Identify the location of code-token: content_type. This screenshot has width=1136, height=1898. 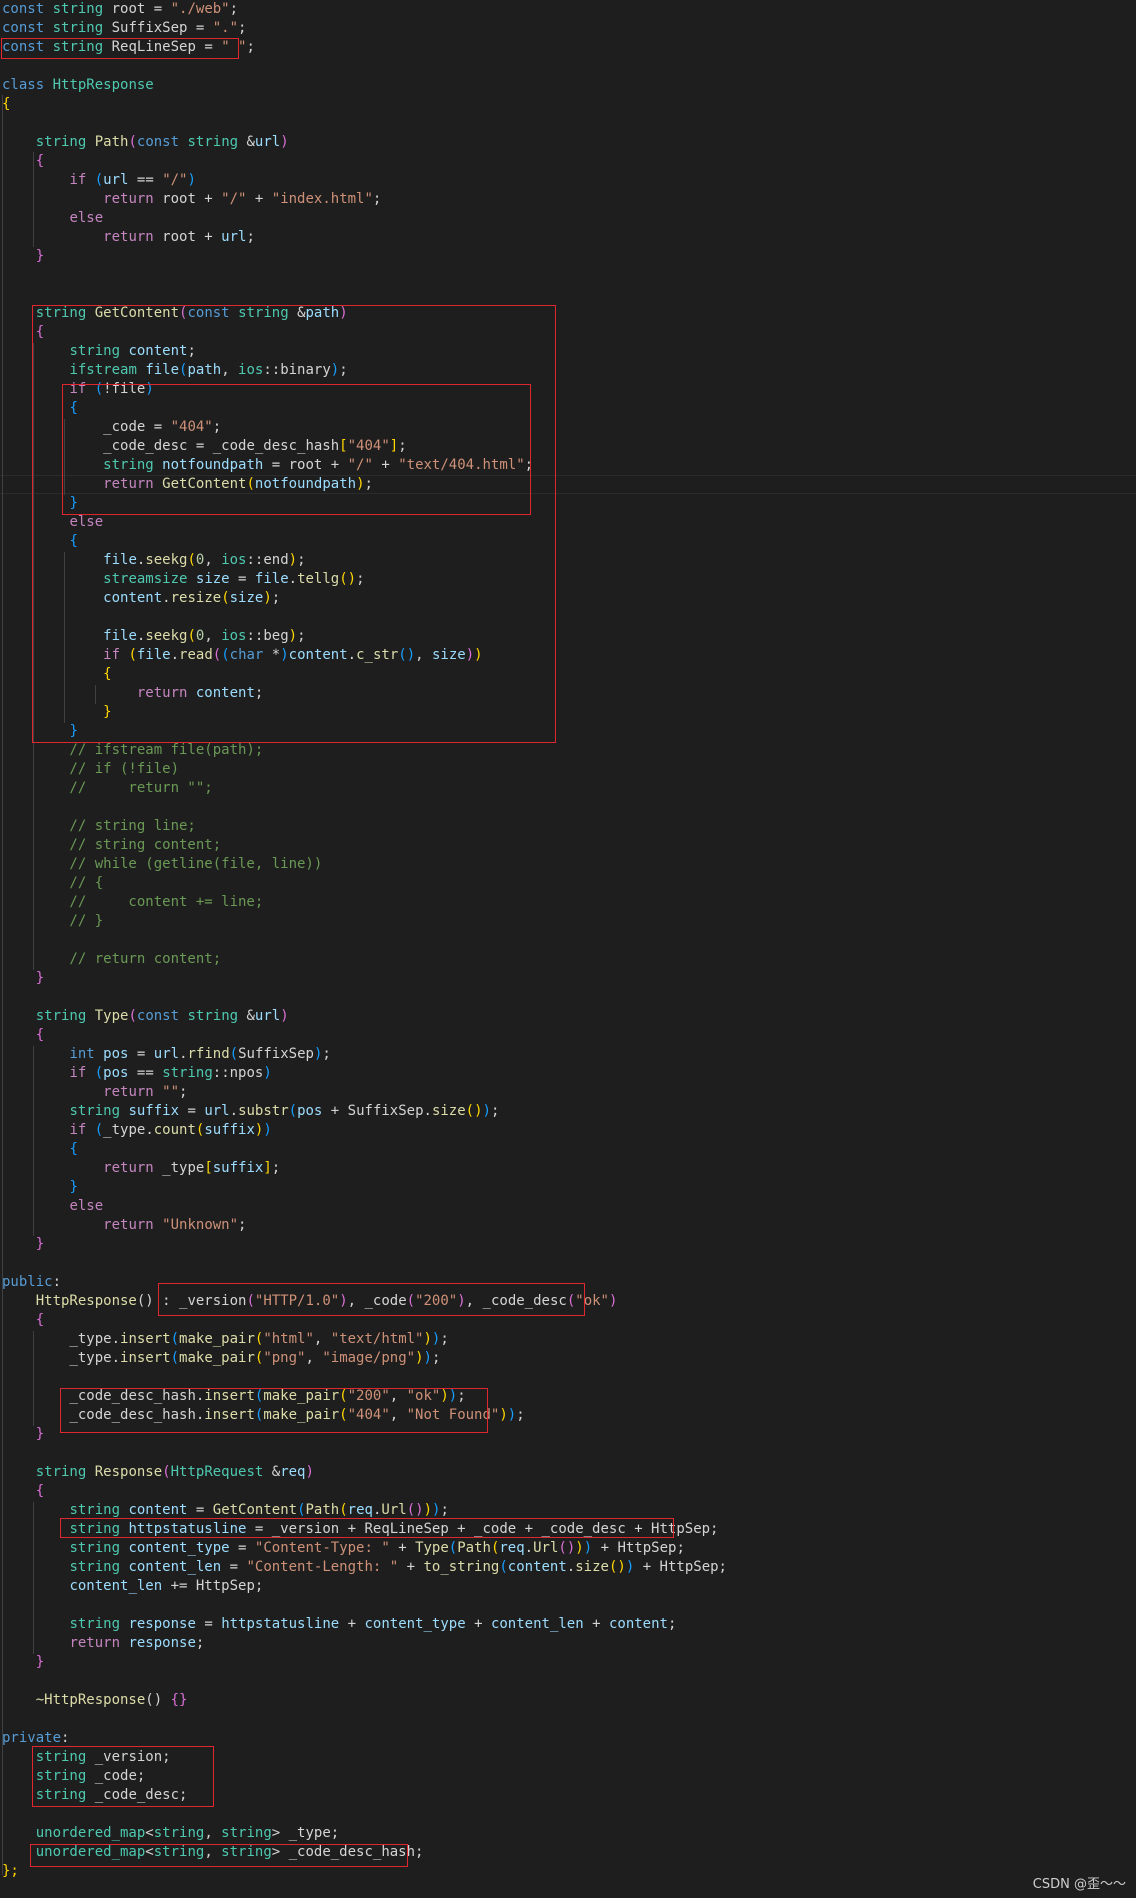
(179, 1548).